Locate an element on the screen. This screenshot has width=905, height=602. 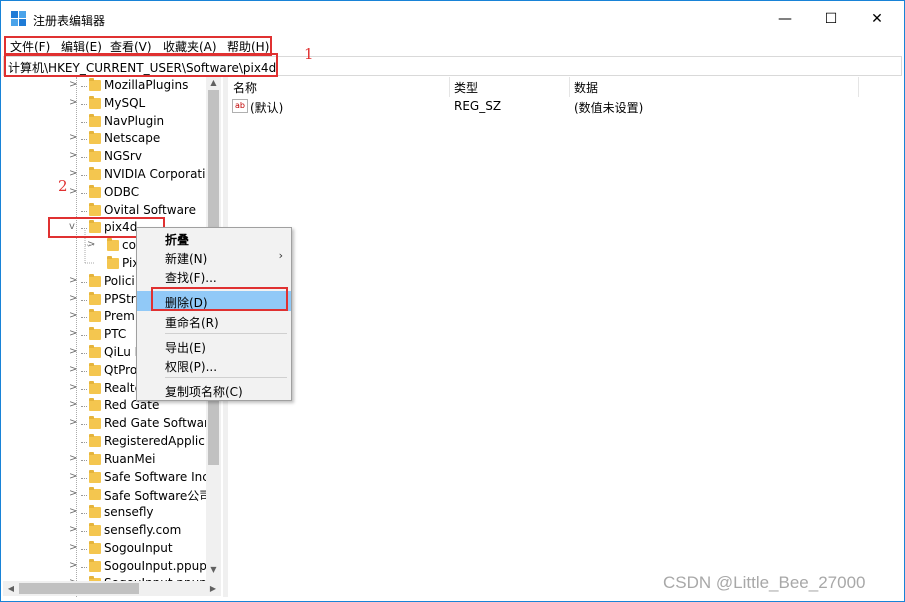
tree-item-label: SogouInput is located at coordinates (138, 547).